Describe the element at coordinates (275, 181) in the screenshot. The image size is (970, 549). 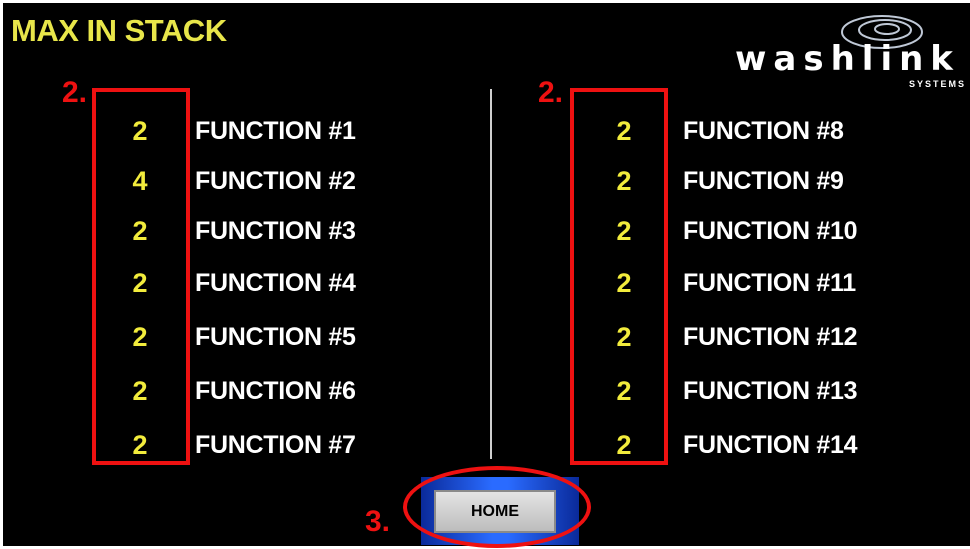
I see `function-label-2: FUNCTION #2` at that location.